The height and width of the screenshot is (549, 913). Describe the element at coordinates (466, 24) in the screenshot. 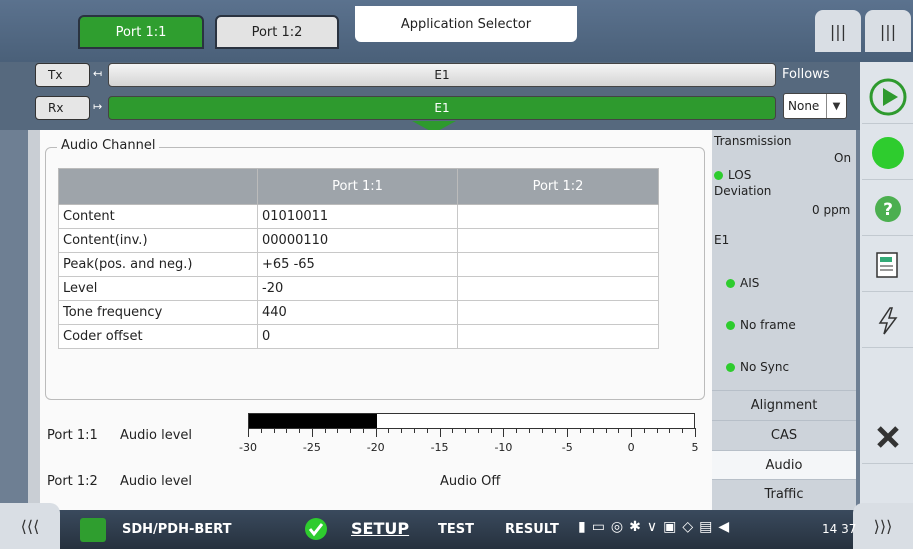

I see `application-selector-button: Application Selector` at that location.